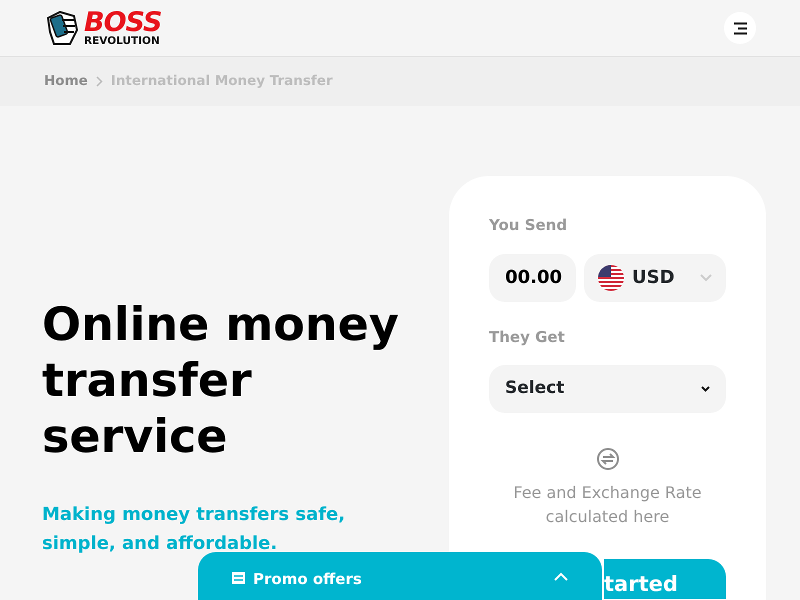  What do you see at coordinates (655, 278) in the screenshot?
I see `currency-select: USD` at bounding box center [655, 278].